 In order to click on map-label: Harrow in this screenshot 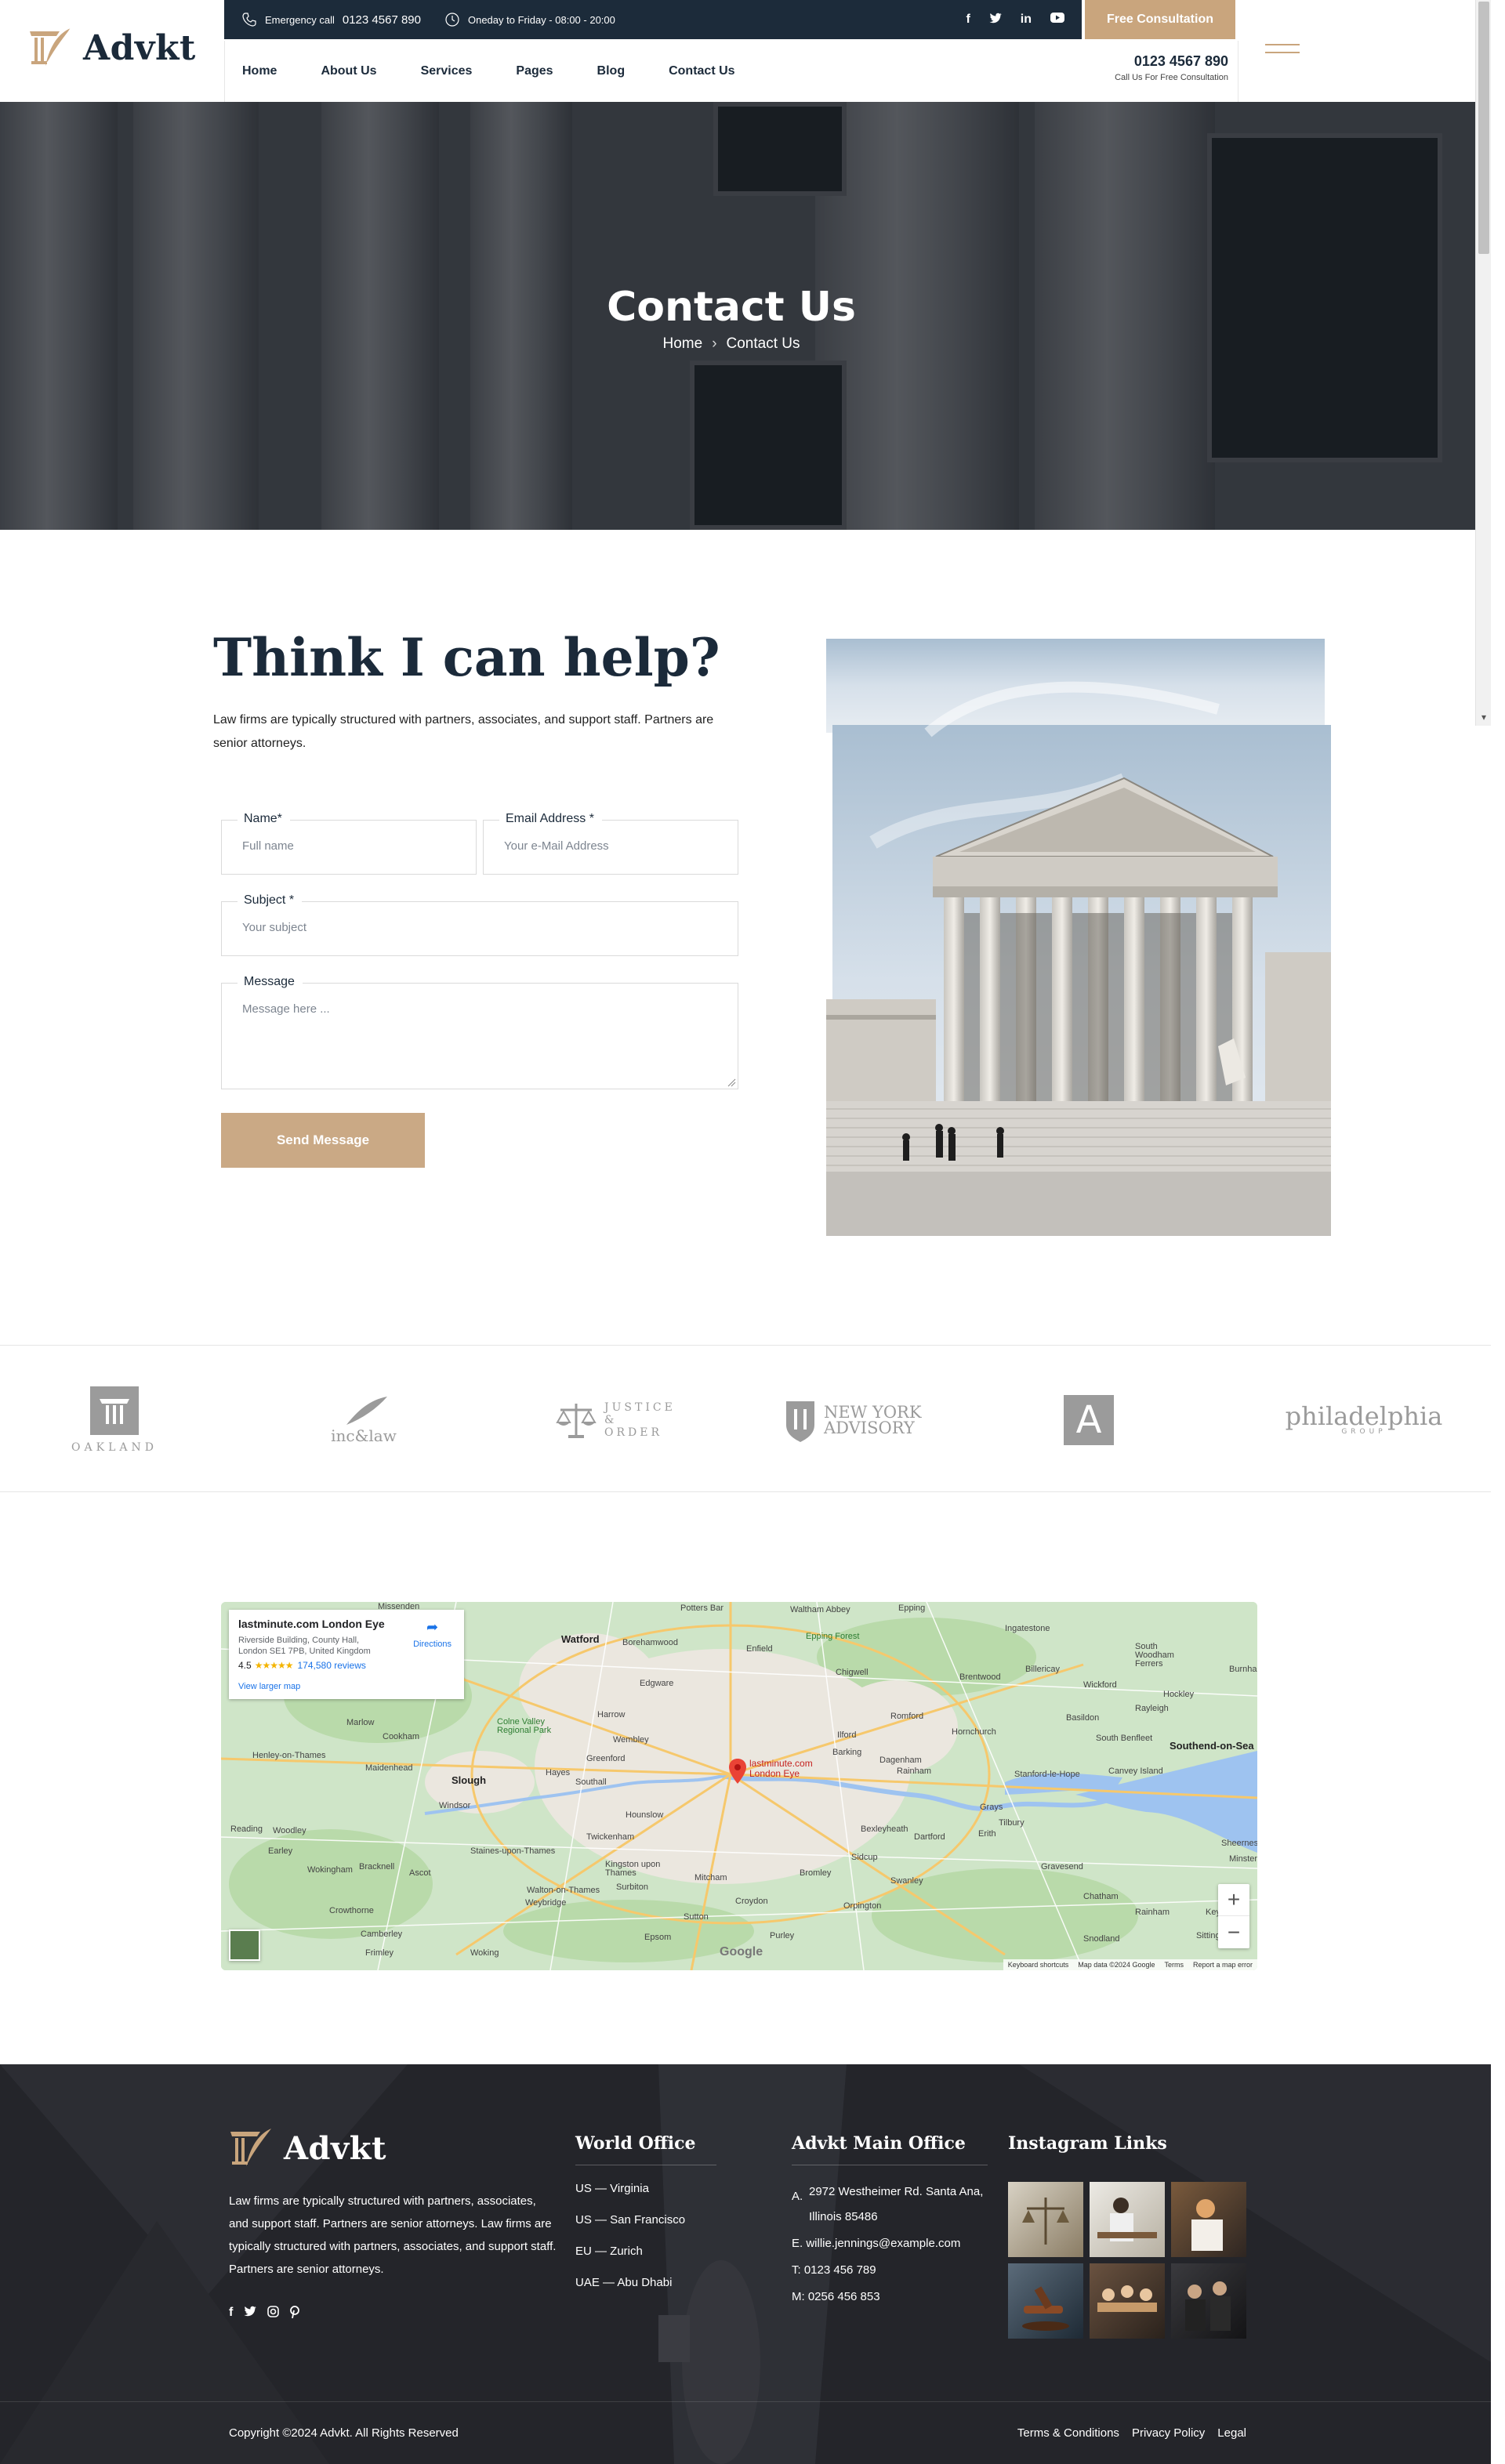, I will do `click(611, 1715)`.